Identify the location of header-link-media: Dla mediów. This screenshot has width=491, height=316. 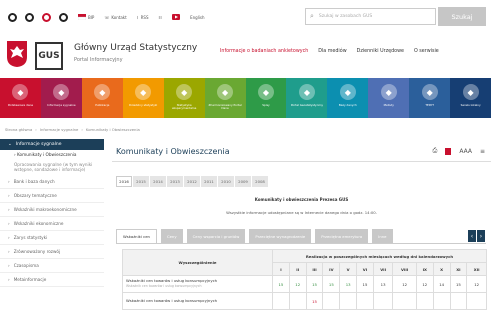
(332, 51).